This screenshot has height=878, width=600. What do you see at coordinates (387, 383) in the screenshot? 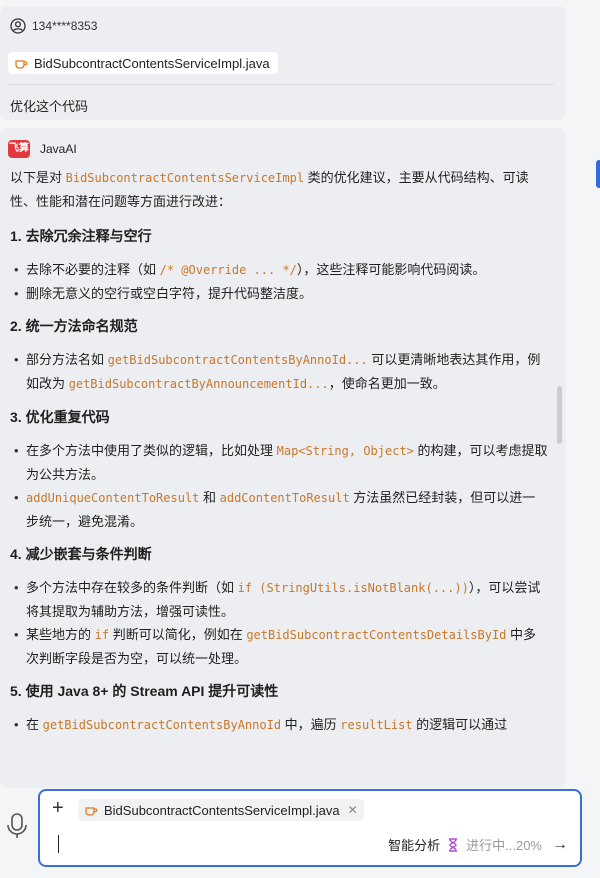
I see `item-text: ，使命名更加一致。` at bounding box center [387, 383].